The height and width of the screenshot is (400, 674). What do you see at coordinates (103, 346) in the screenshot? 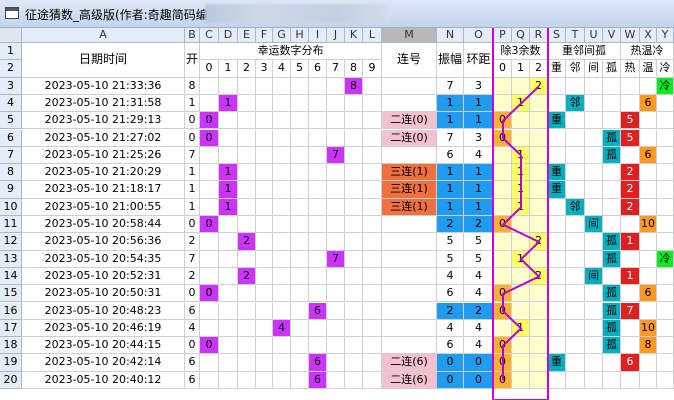
I see `cell-datetime: 2023-05-10 20:44:15` at bounding box center [103, 346].